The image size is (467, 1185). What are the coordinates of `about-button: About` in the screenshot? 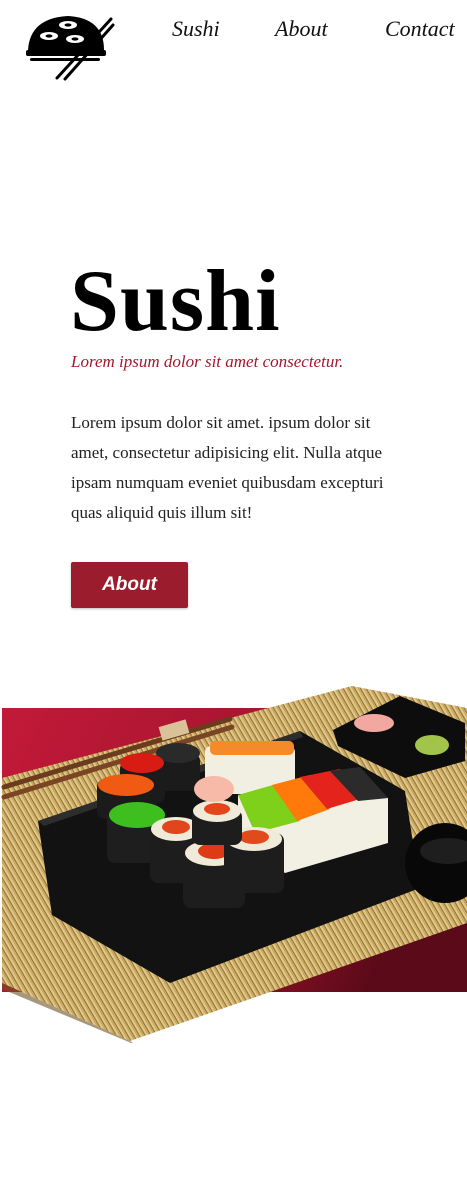 It's located at (129, 585).